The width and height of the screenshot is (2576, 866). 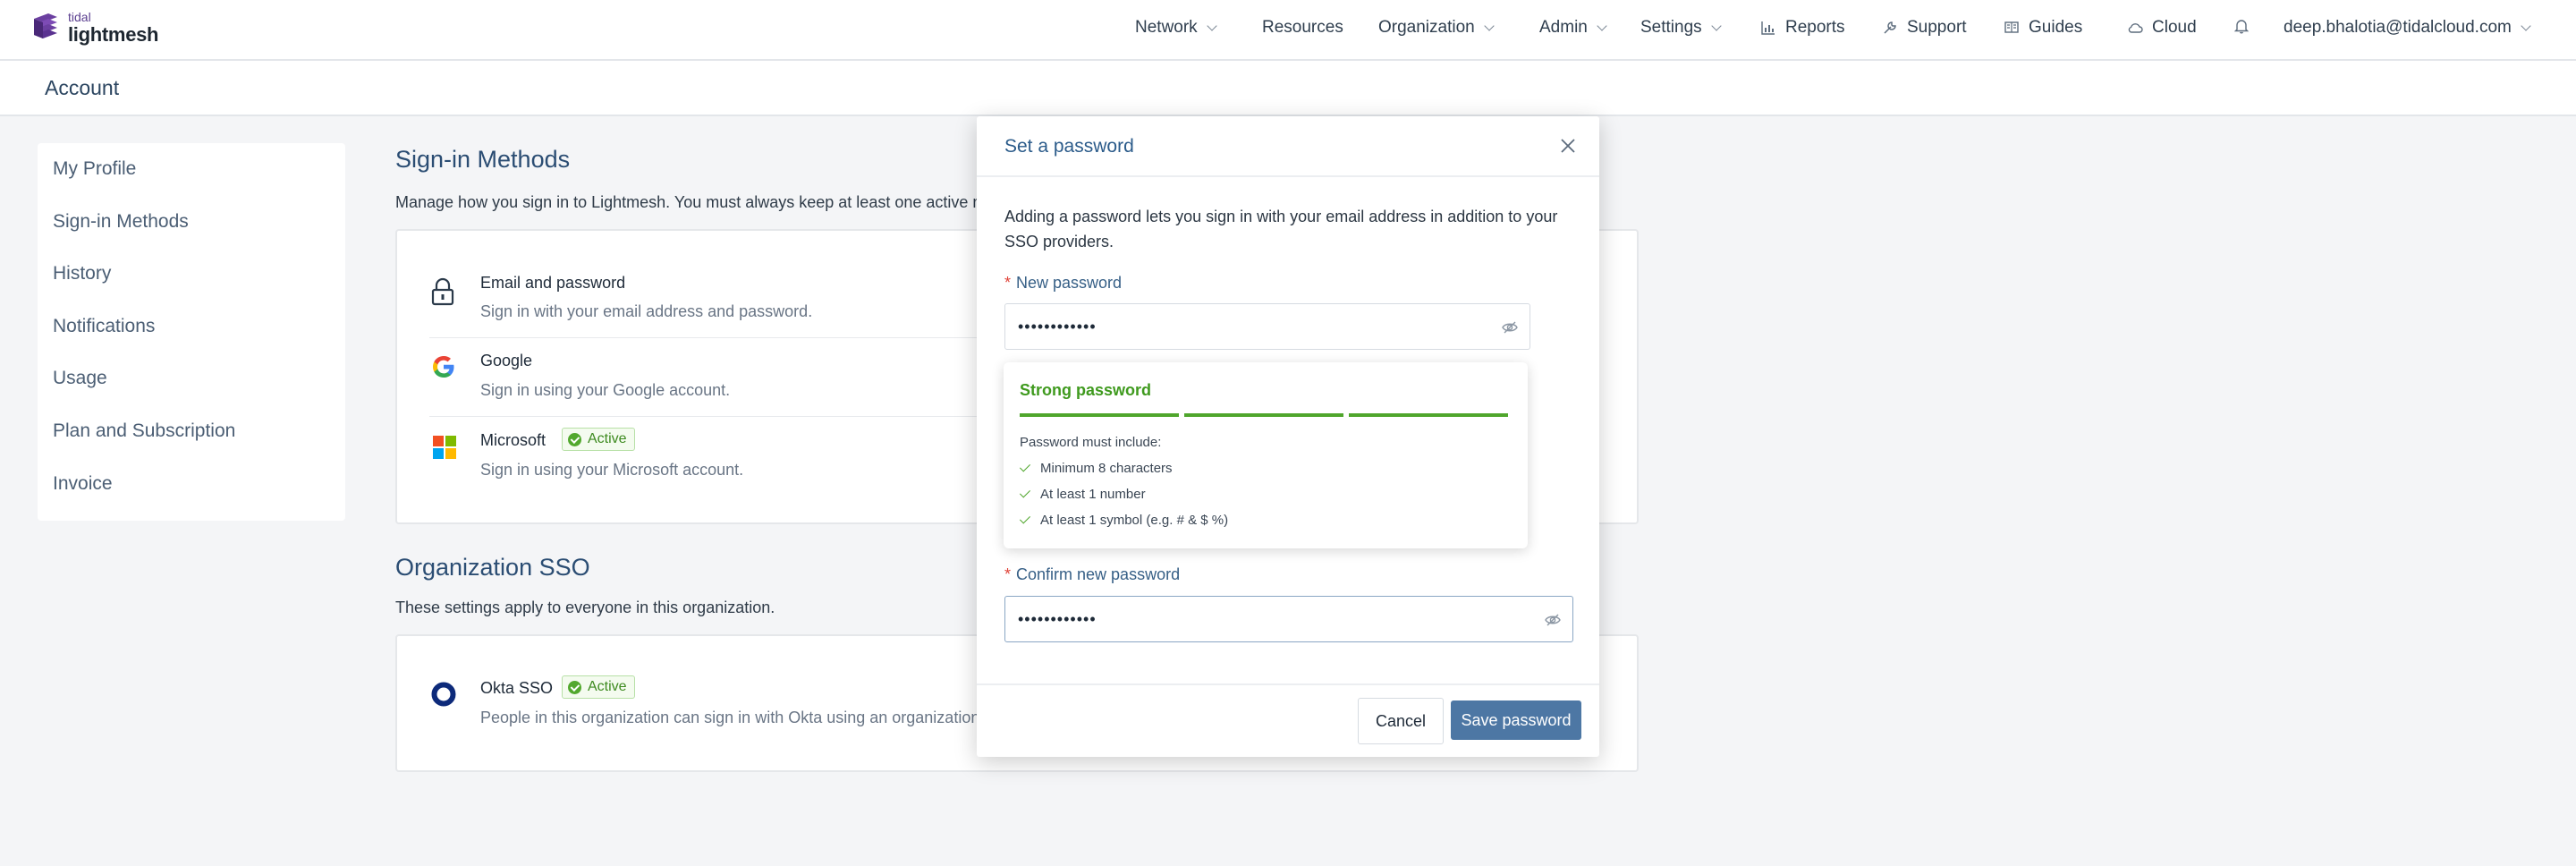 I want to click on brand-name: lightmesh, so click(x=113, y=34).